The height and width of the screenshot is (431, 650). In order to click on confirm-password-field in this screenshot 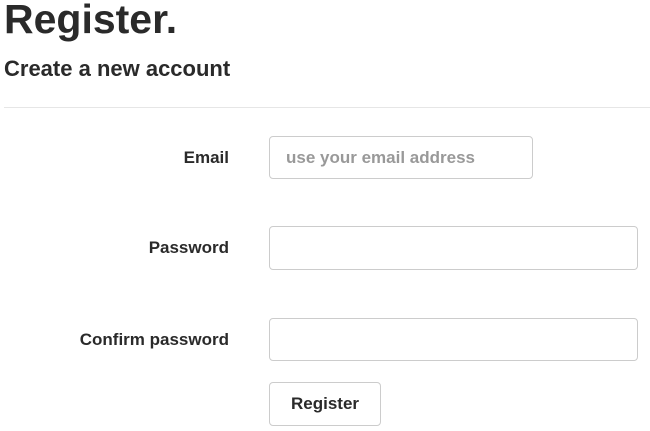, I will do `click(453, 339)`.